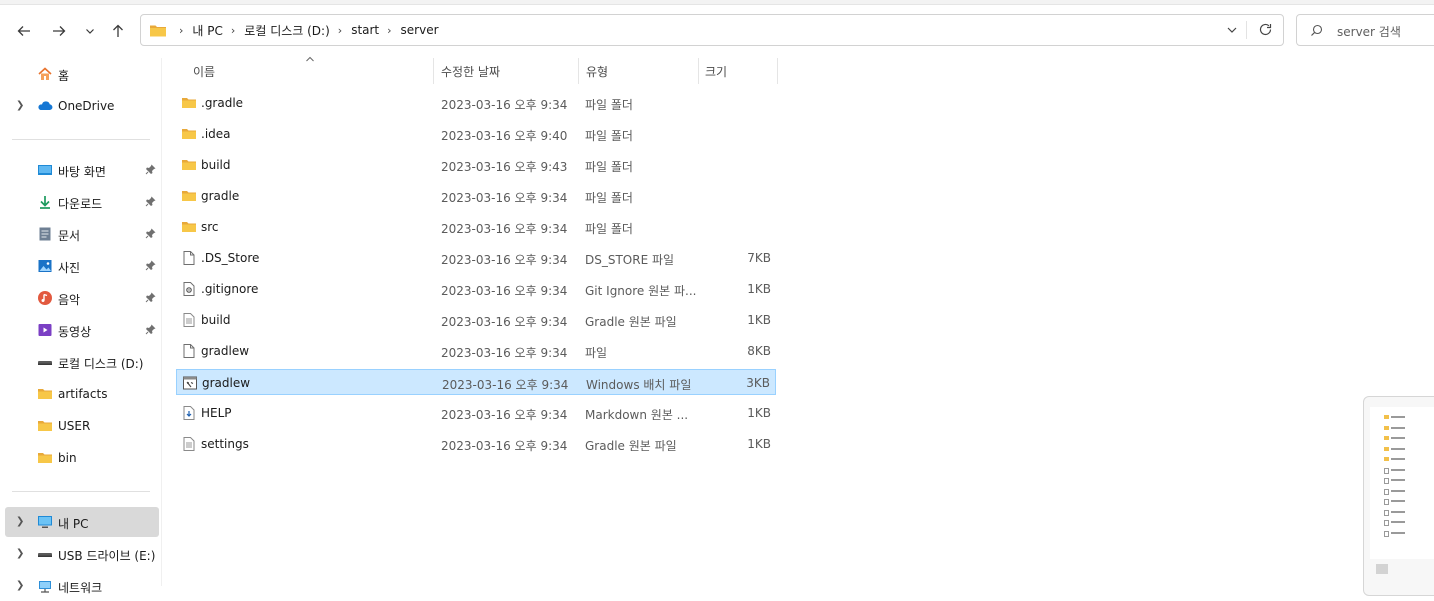  I want to click on recent-locations-button, so click(90, 31).